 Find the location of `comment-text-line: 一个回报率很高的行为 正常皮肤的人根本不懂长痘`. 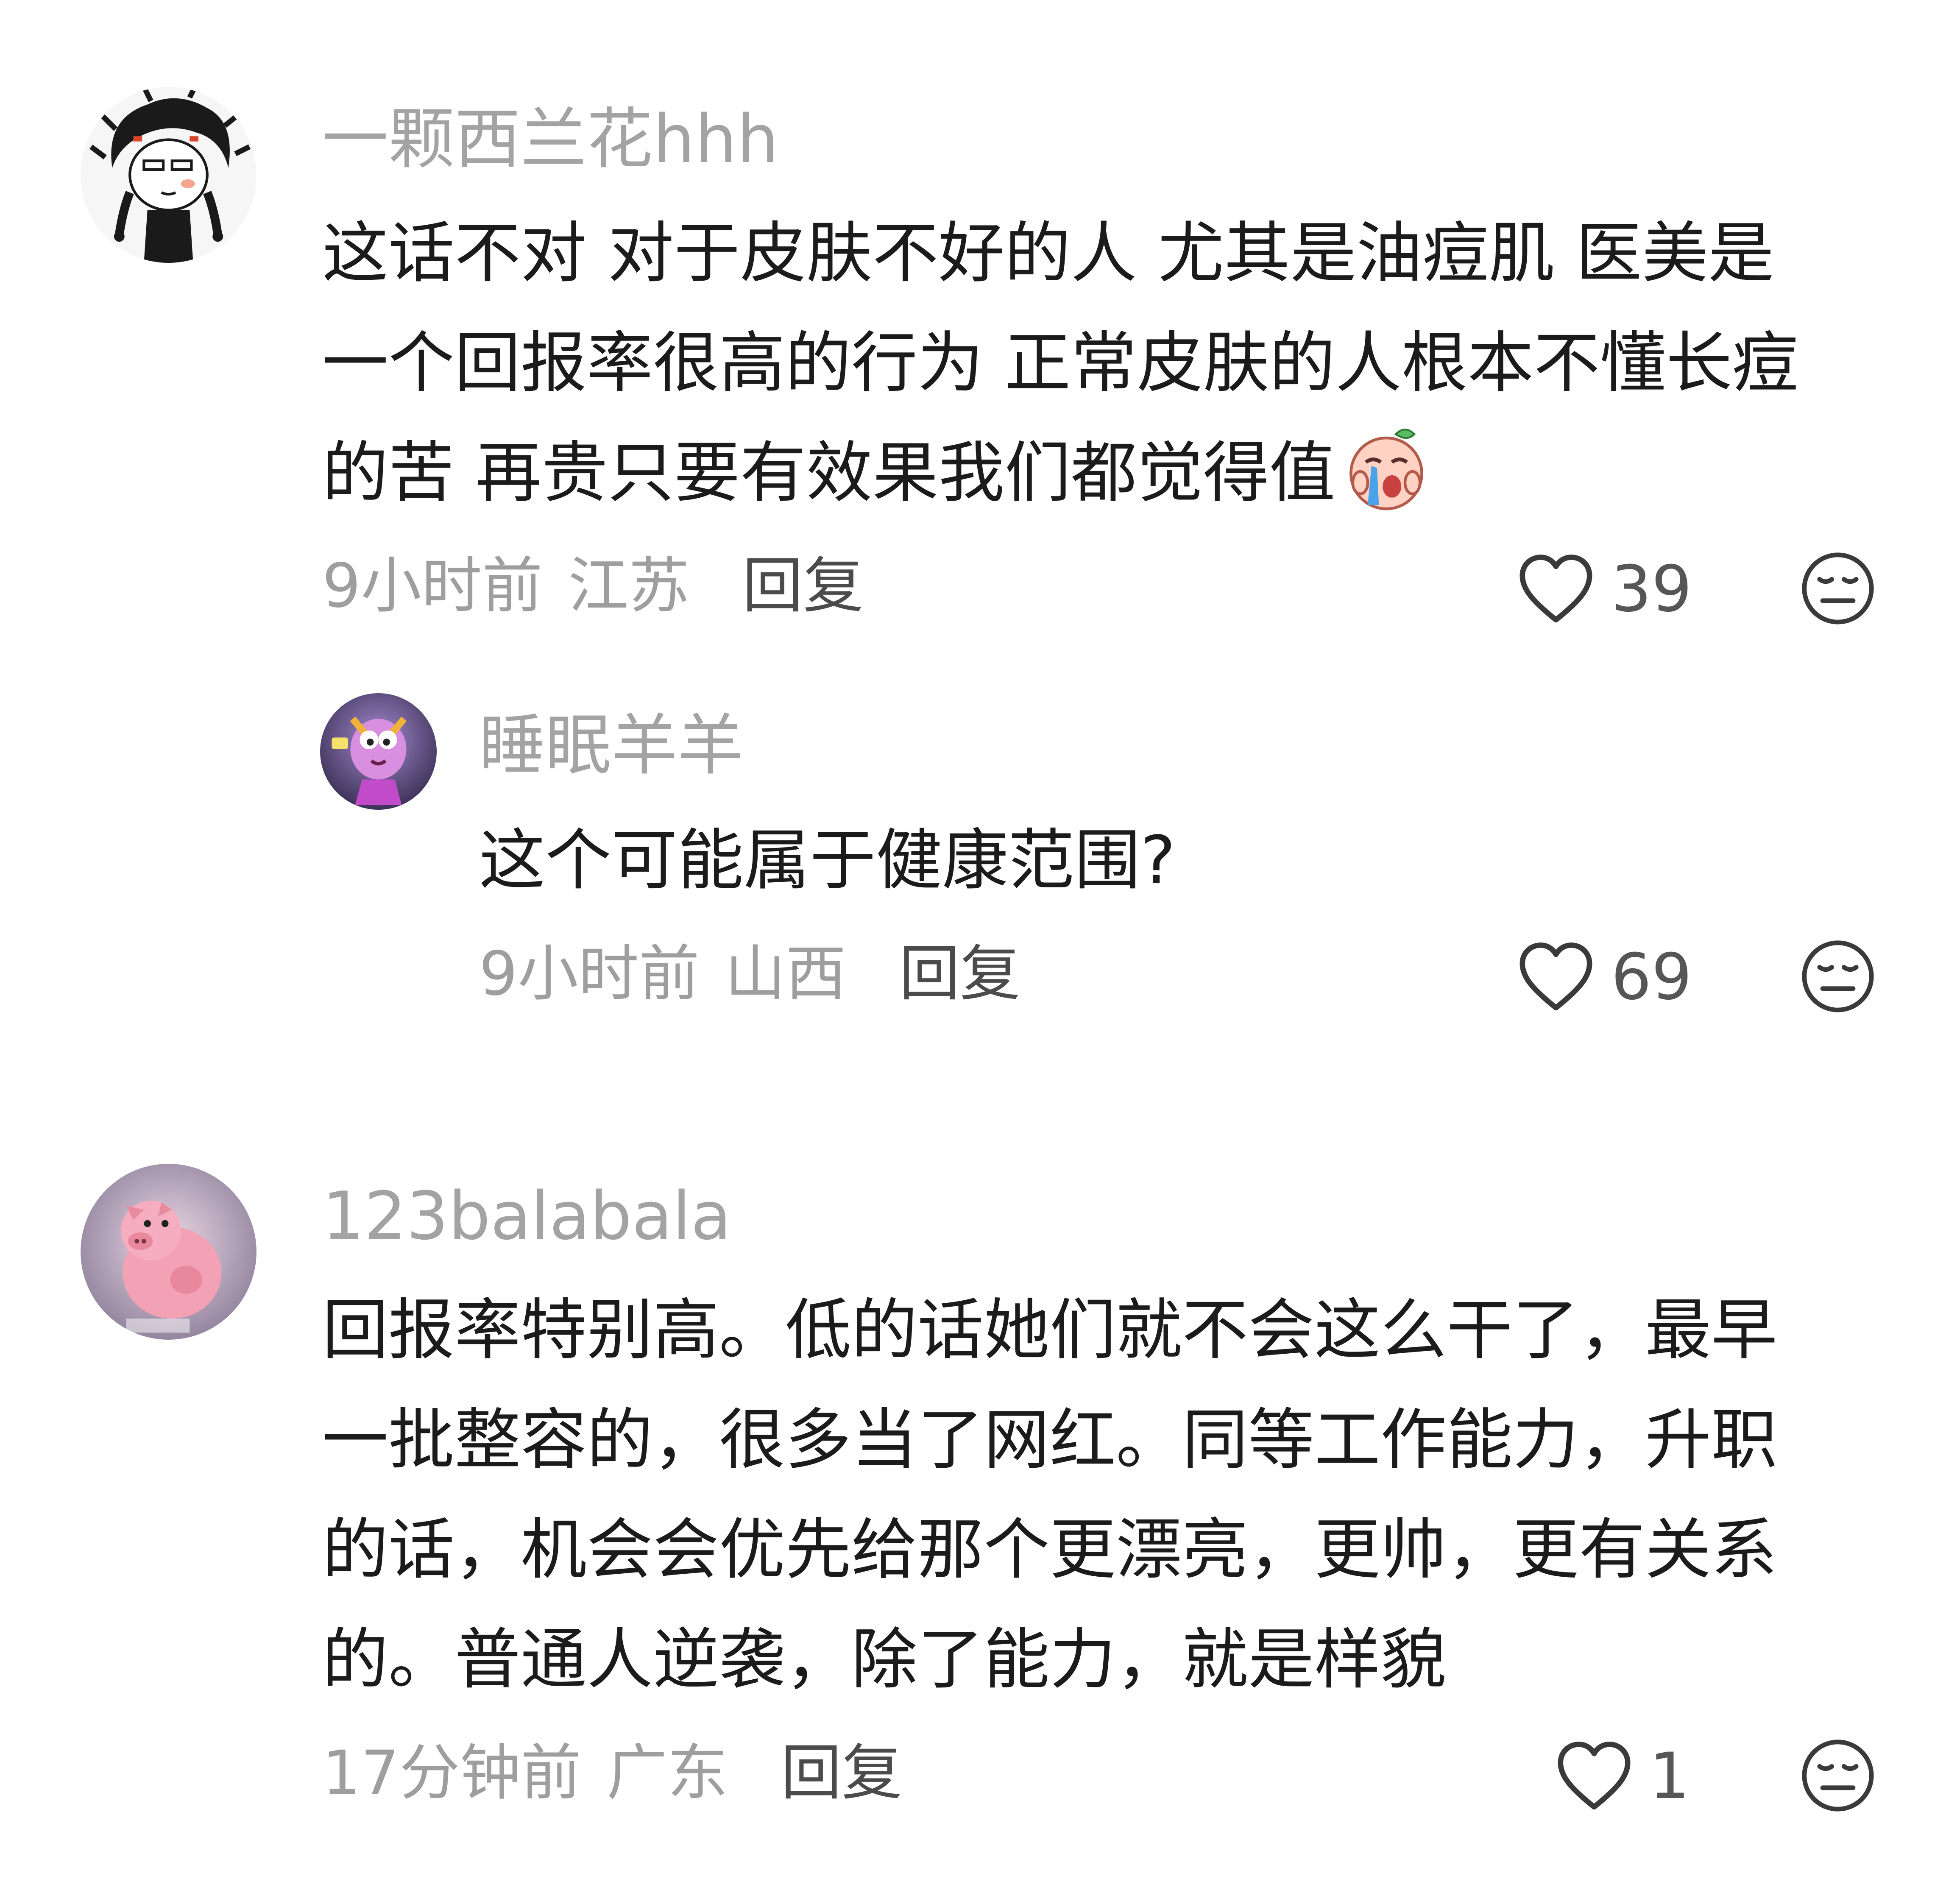

comment-text-line: 一个回报率很高的行为 正常皮肤的人根本不懂长痘 is located at coordinates (1060, 362).